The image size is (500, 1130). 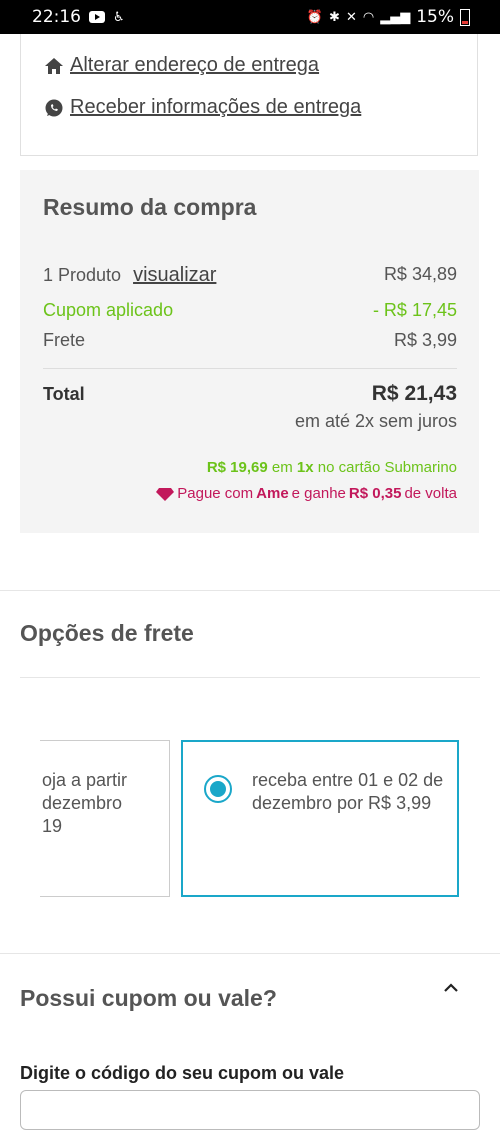 What do you see at coordinates (451, 988) in the screenshot?
I see `chevron-up-icon` at bounding box center [451, 988].